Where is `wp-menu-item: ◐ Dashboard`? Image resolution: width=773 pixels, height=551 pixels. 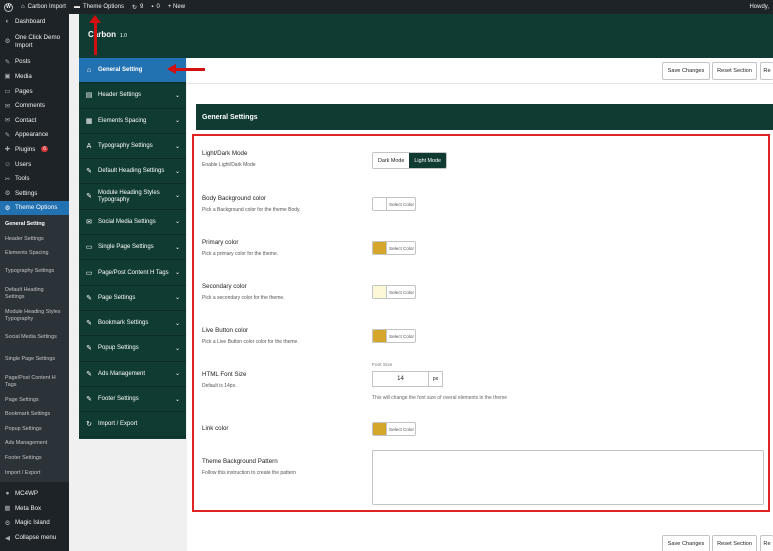
wp-menu-item: ◐ Dashboard is located at coordinates (34, 21).